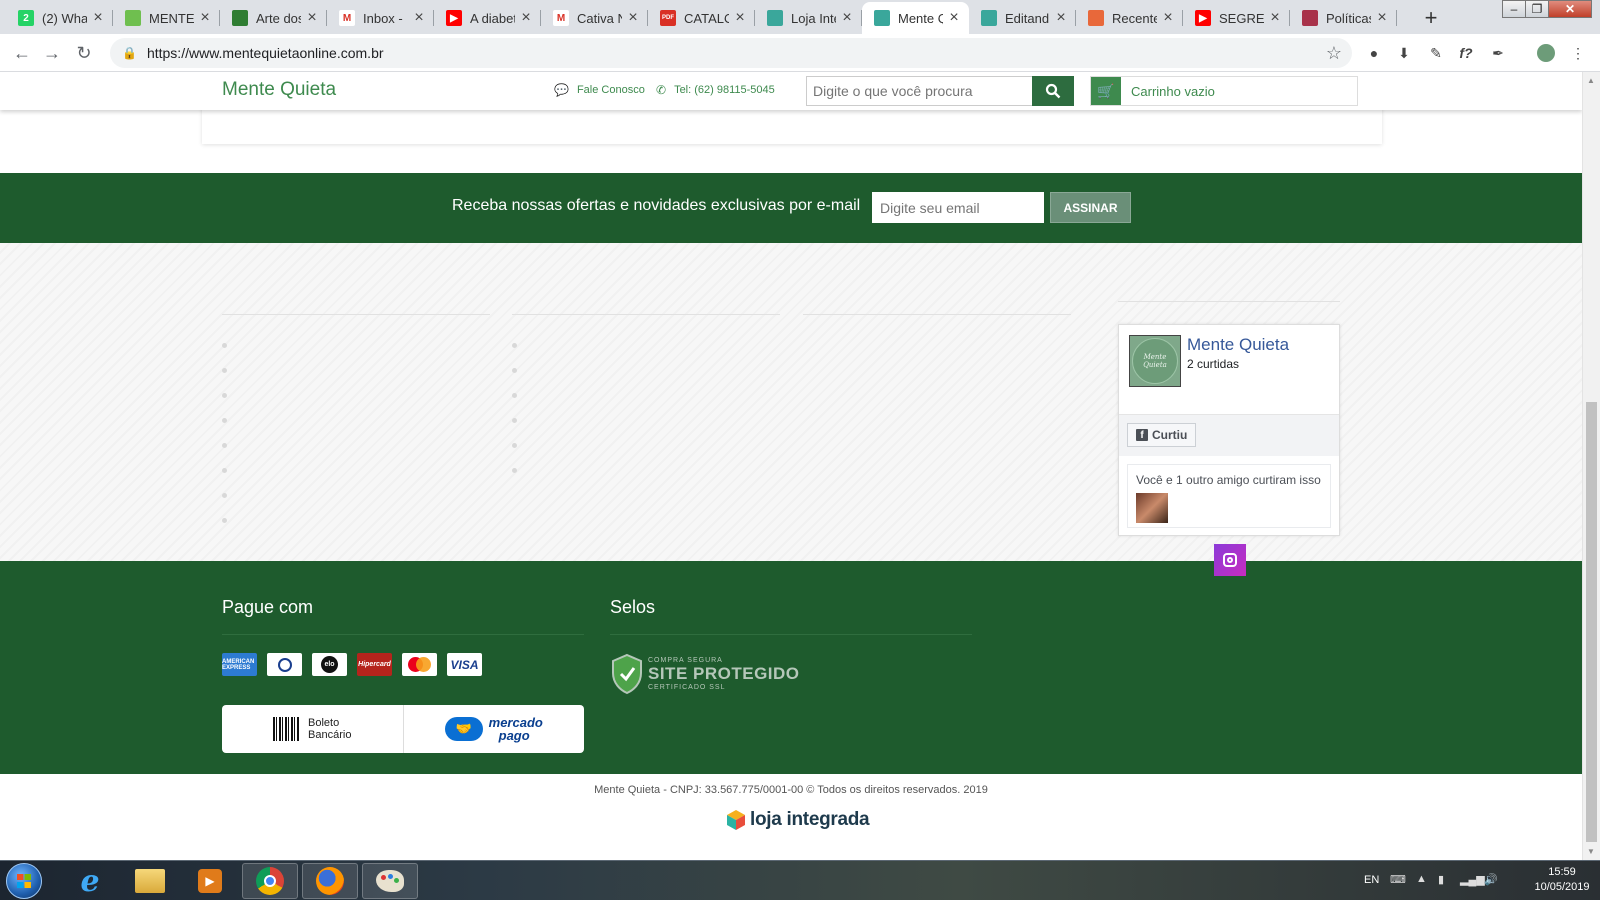 The width and height of the screenshot is (1600, 900). I want to click on contact-link: 💬 Fale Conosco, so click(599, 90).